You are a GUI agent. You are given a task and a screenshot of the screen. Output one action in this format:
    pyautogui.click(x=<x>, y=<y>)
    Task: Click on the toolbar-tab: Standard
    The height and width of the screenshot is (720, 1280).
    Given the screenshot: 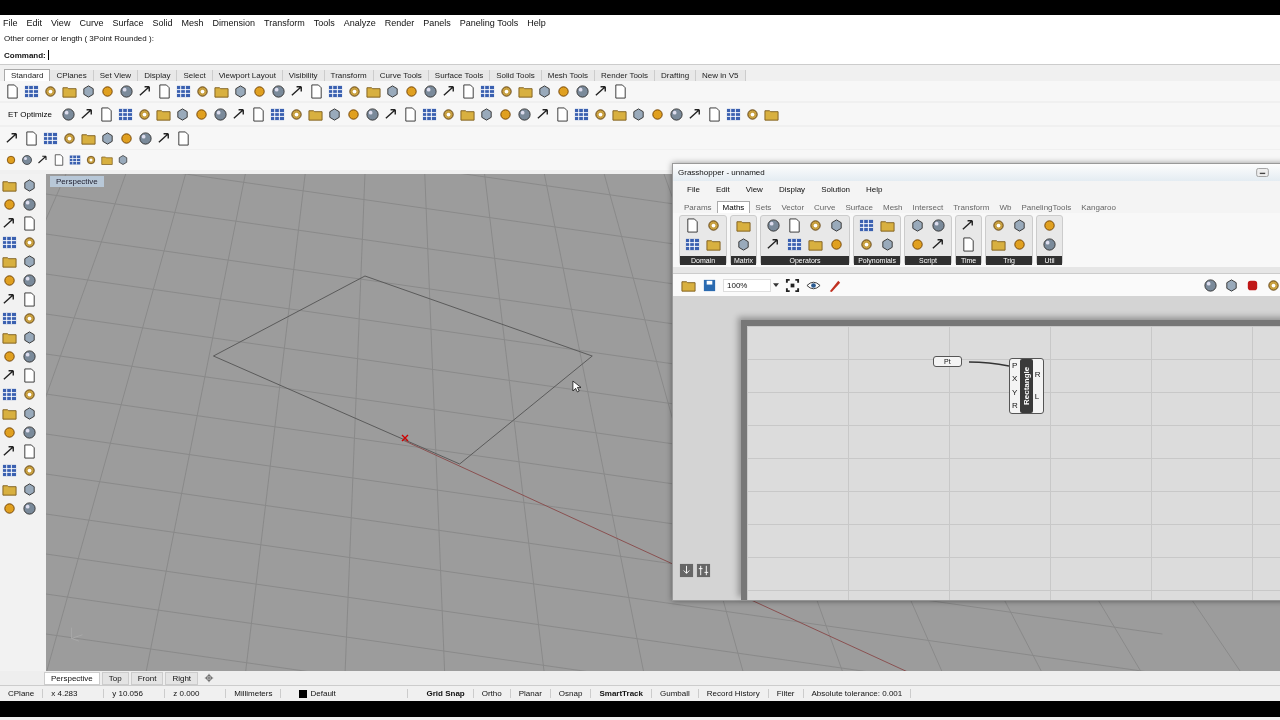 What is the action you would take?
    pyautogui.click(x=27, y=75)
    